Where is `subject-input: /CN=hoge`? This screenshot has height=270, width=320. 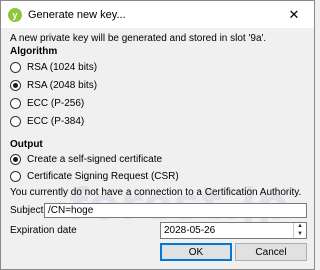 subject-input: /CN=hoge is located at coordinates (175, 210).